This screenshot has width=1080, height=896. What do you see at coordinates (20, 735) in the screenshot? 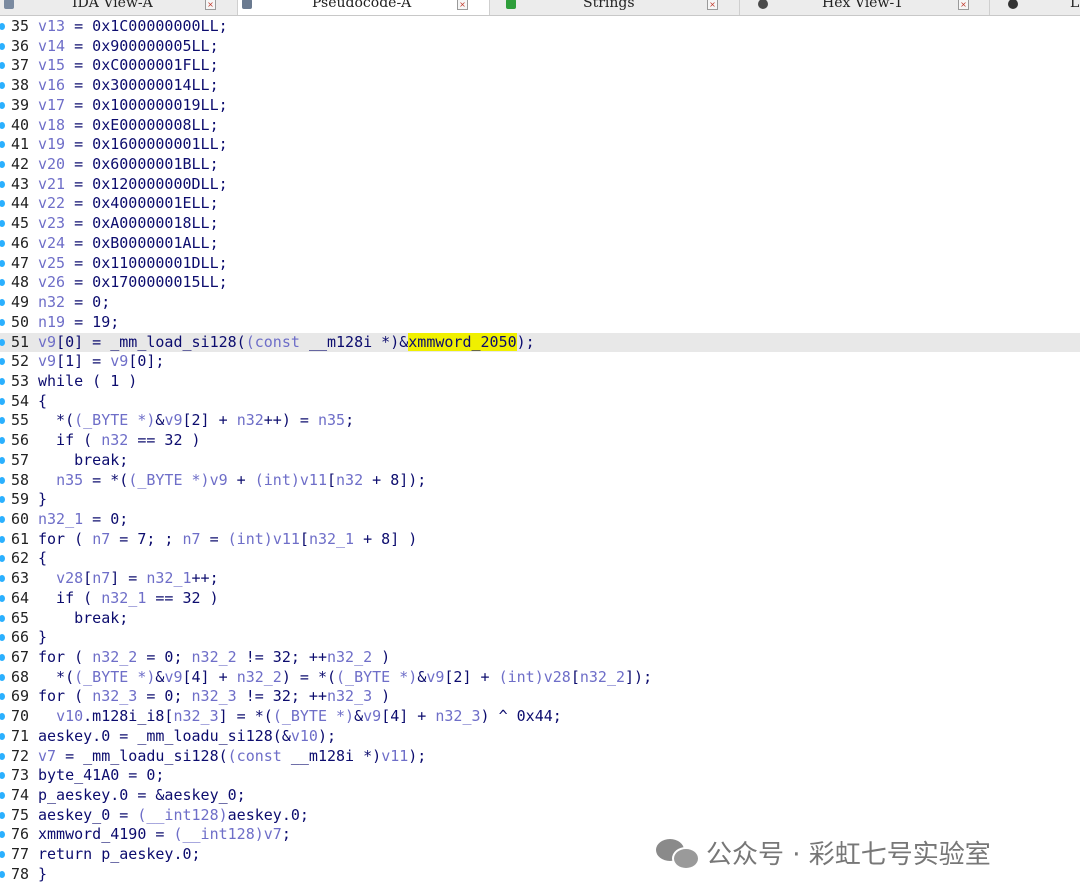
I see `line-number: 71` at bounding box center [20, 735].